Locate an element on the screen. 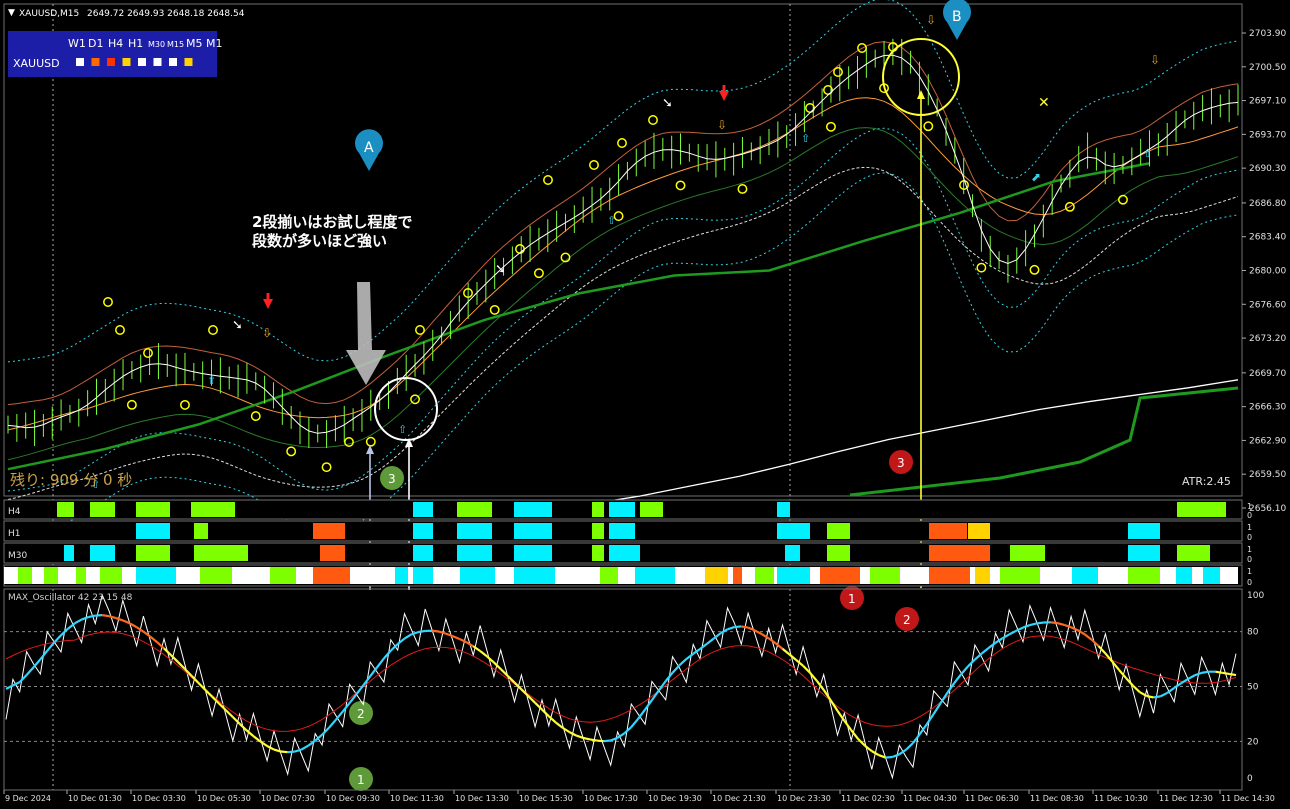 The width and height of the screenshot is (1290, 809). time-tick-label: 11 Dec 12:30 is located at coordinates (1186, 798).